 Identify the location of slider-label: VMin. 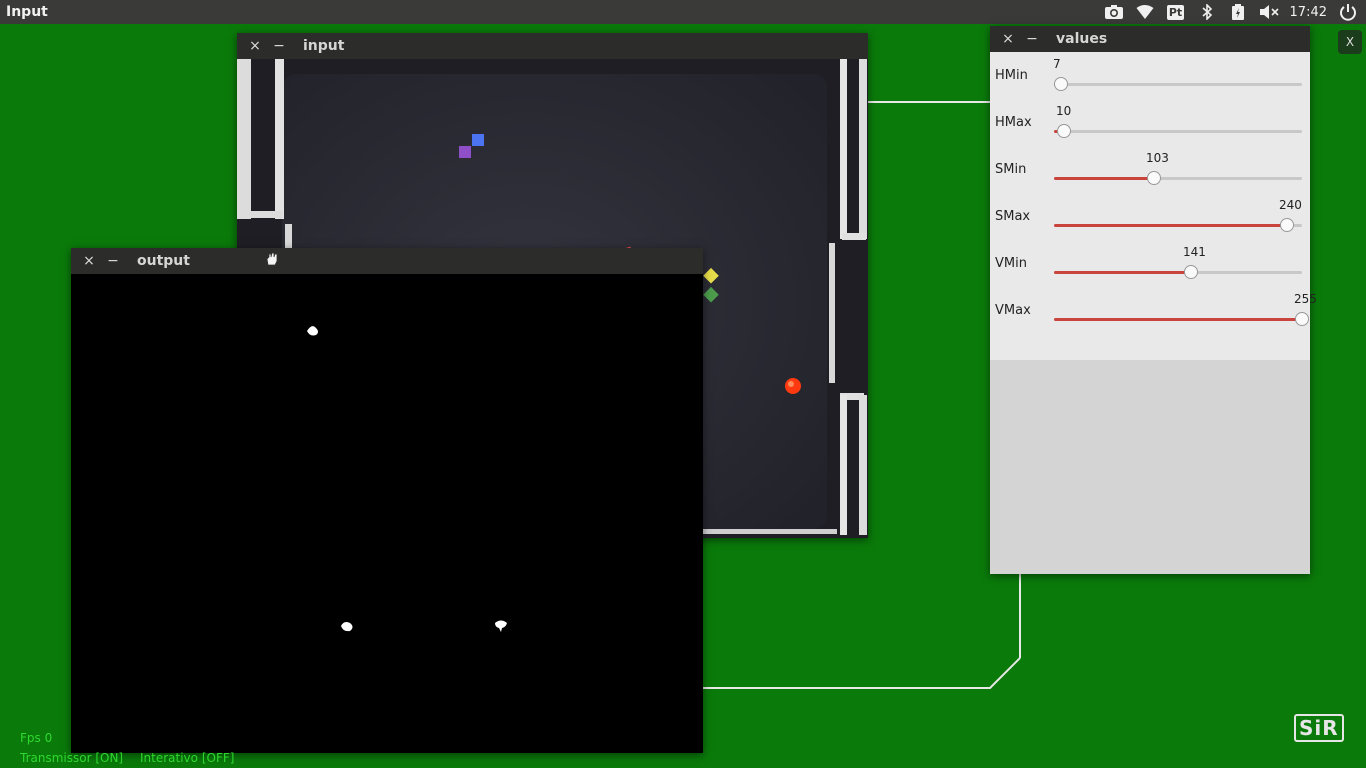
(1011, 263).